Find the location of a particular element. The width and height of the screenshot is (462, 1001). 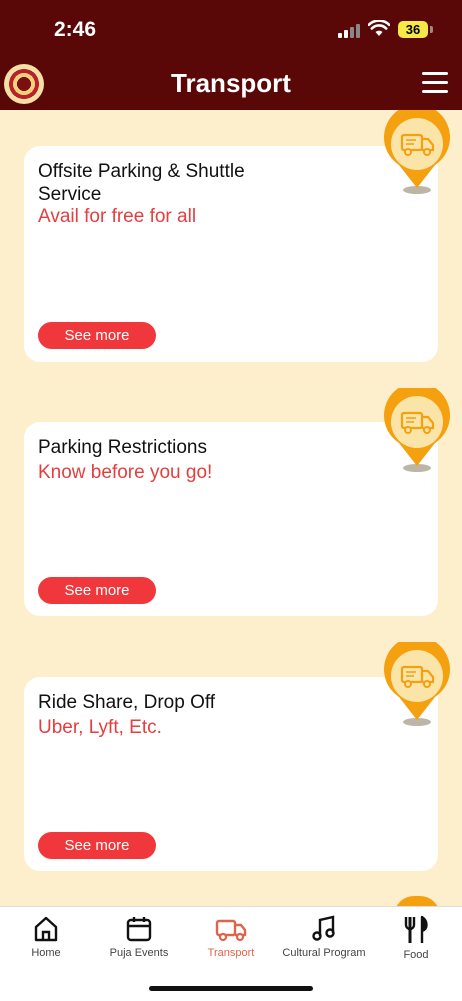

tab-cultural-program: Cultural Program is located at coordinates (324, 933).